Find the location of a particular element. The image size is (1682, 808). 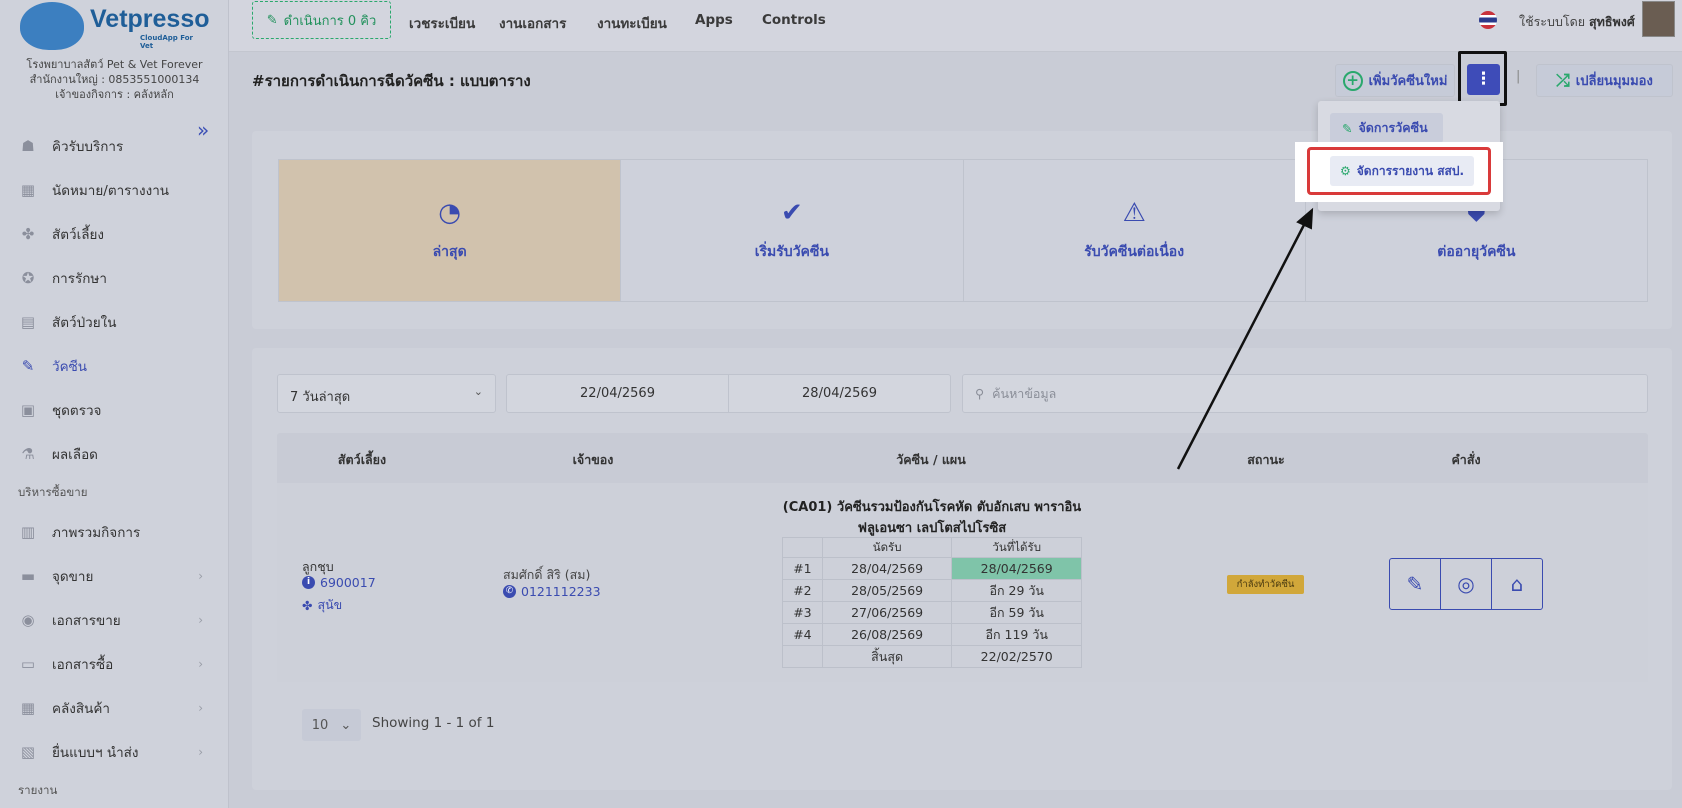

sidebar-item-purchase-docs: ▭ เอกสารซื้อ › is located at coordinates (114, 664).